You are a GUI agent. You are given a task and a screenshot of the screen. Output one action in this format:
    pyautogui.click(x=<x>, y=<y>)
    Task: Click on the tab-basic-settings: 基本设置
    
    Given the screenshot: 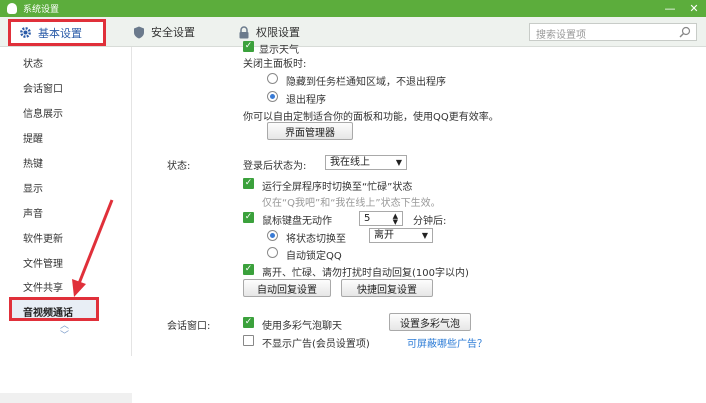 What is the action you would take?
    pyautogui.click(x=57, y=32)
    